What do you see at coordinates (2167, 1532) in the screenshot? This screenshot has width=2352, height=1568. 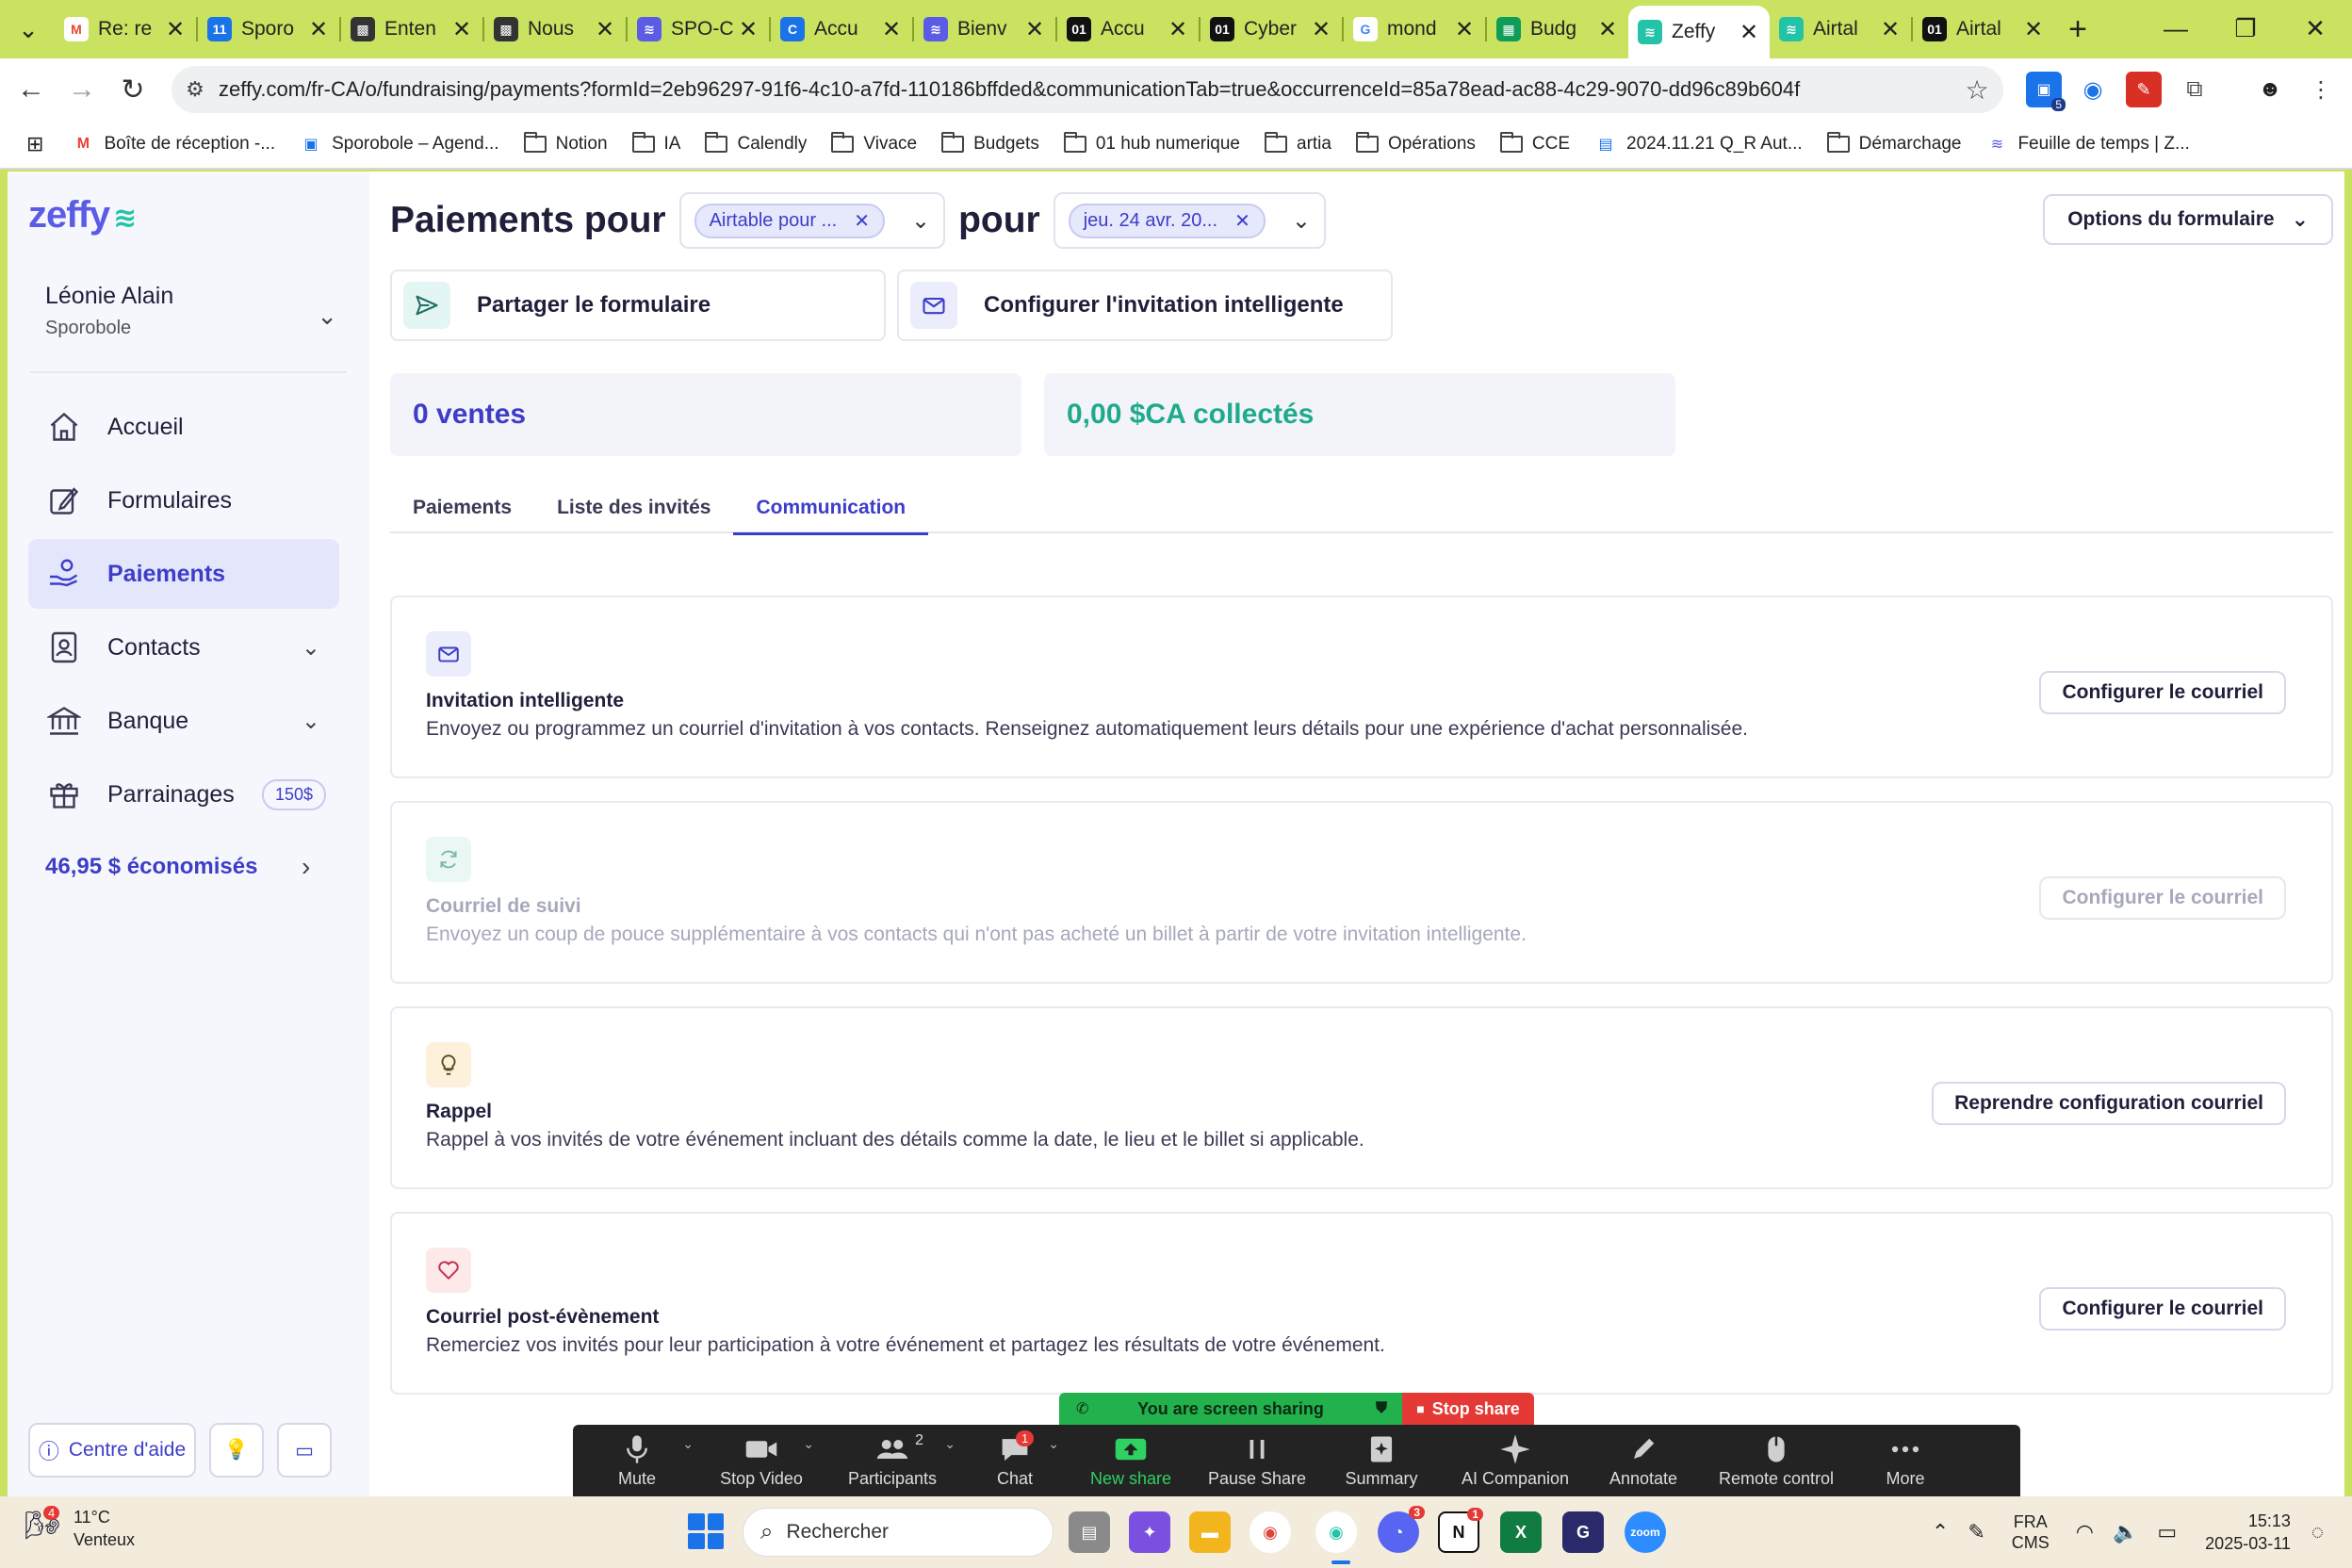 I see `battery-icon: ▭` at bounding box center [2167, 1532].